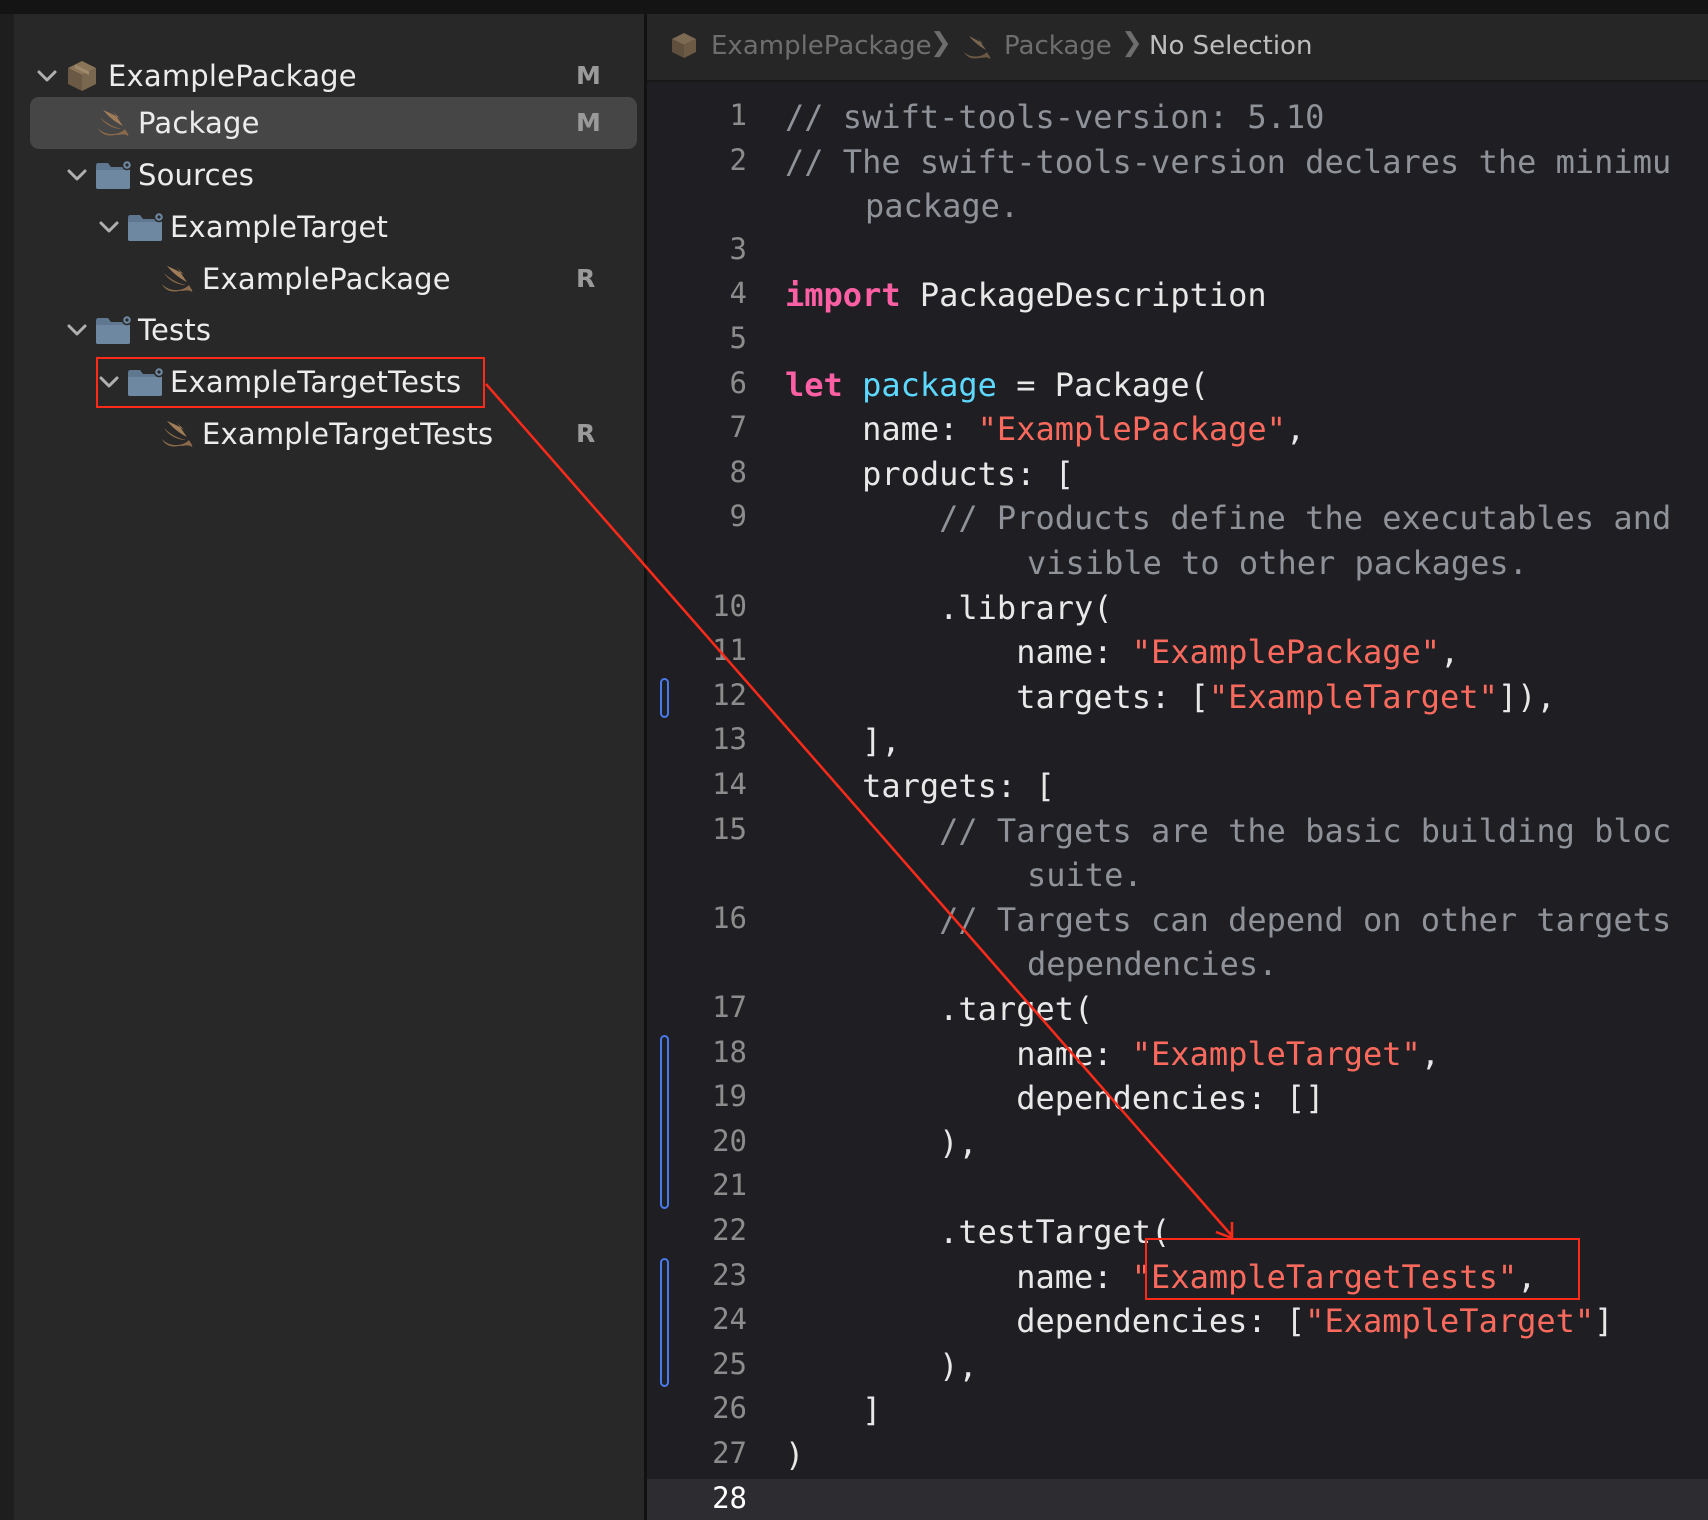 The image size is (1708, 1520). Describe the element at coordinates (329, 175) in the screenshot. I see `navigator-item: Sources` at that location.